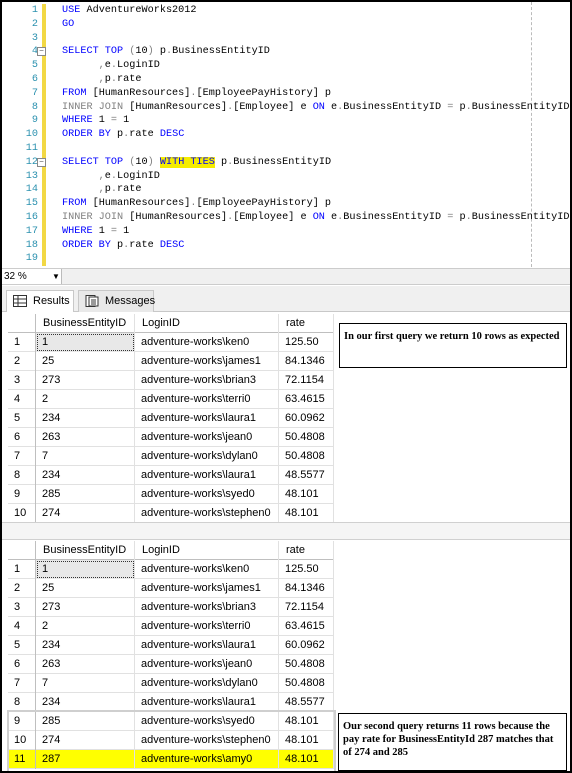 Image resolution: width=572 pixels, height=773 pixels. I want to click on table-cell: adventure-works\dylan0, so click(207, 683).